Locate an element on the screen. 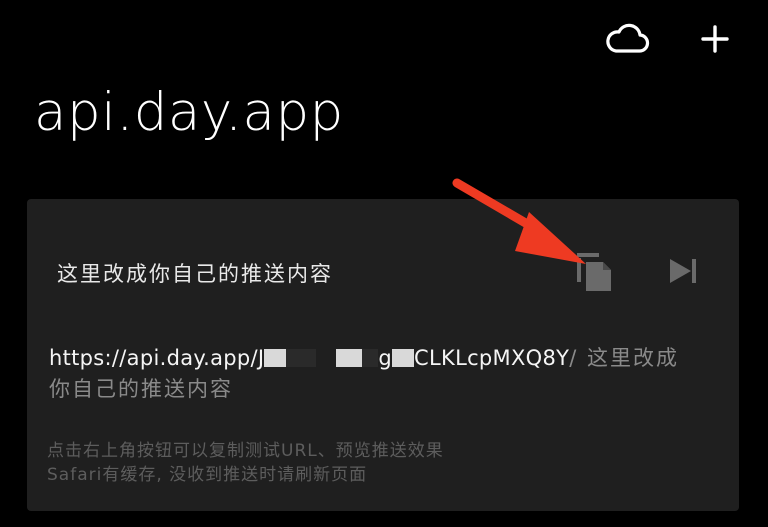  hint-line: Safari有缓存, 没收到推送时请刷新页面 is located at coordinates (207, 475).